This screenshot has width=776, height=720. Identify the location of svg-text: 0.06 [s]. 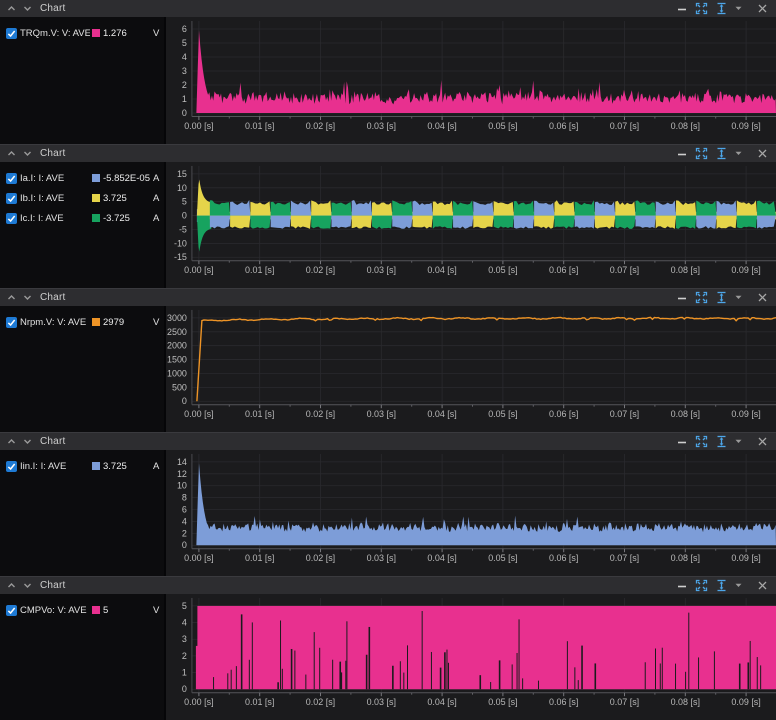
(563, 558).